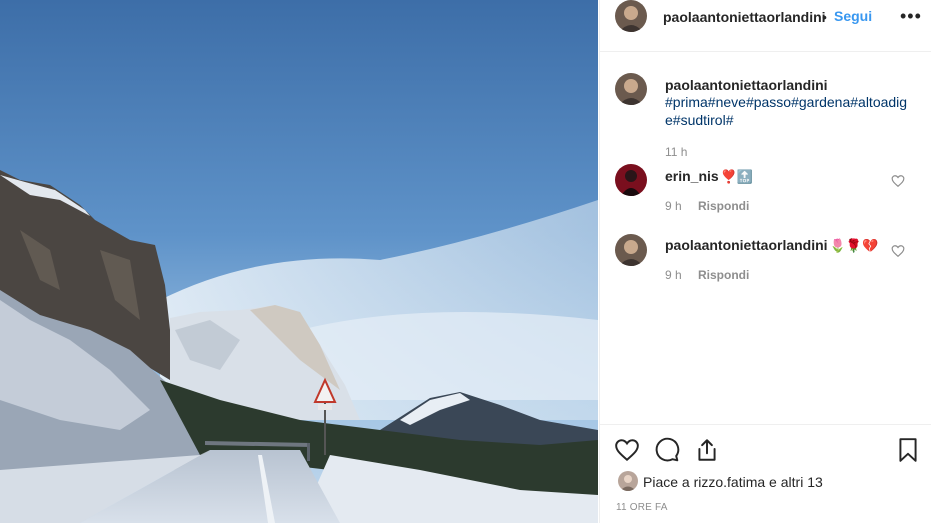 This screenshot has width=931, height=524. I want to click on bookmark-icon, so click(908, 450).